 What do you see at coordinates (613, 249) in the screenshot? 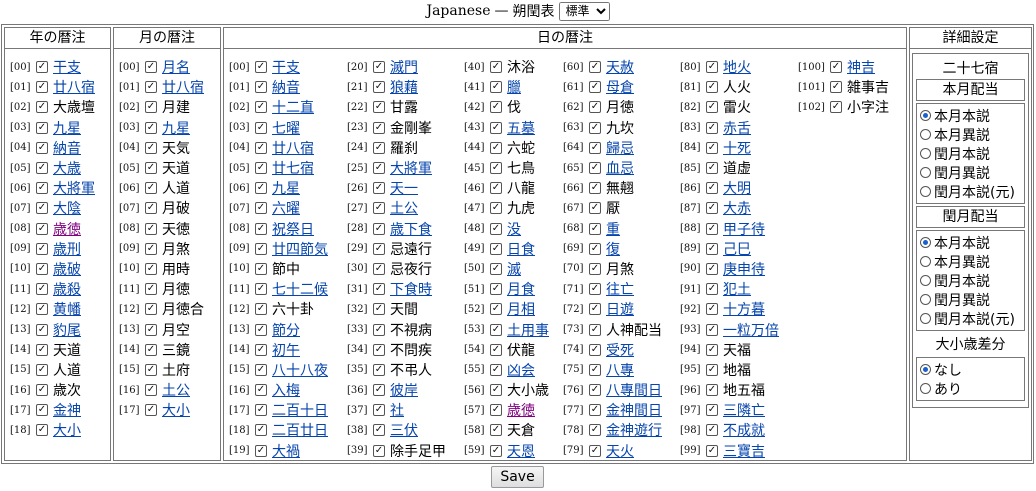
I see `item-link: 復` at bounding box center [613, 249].